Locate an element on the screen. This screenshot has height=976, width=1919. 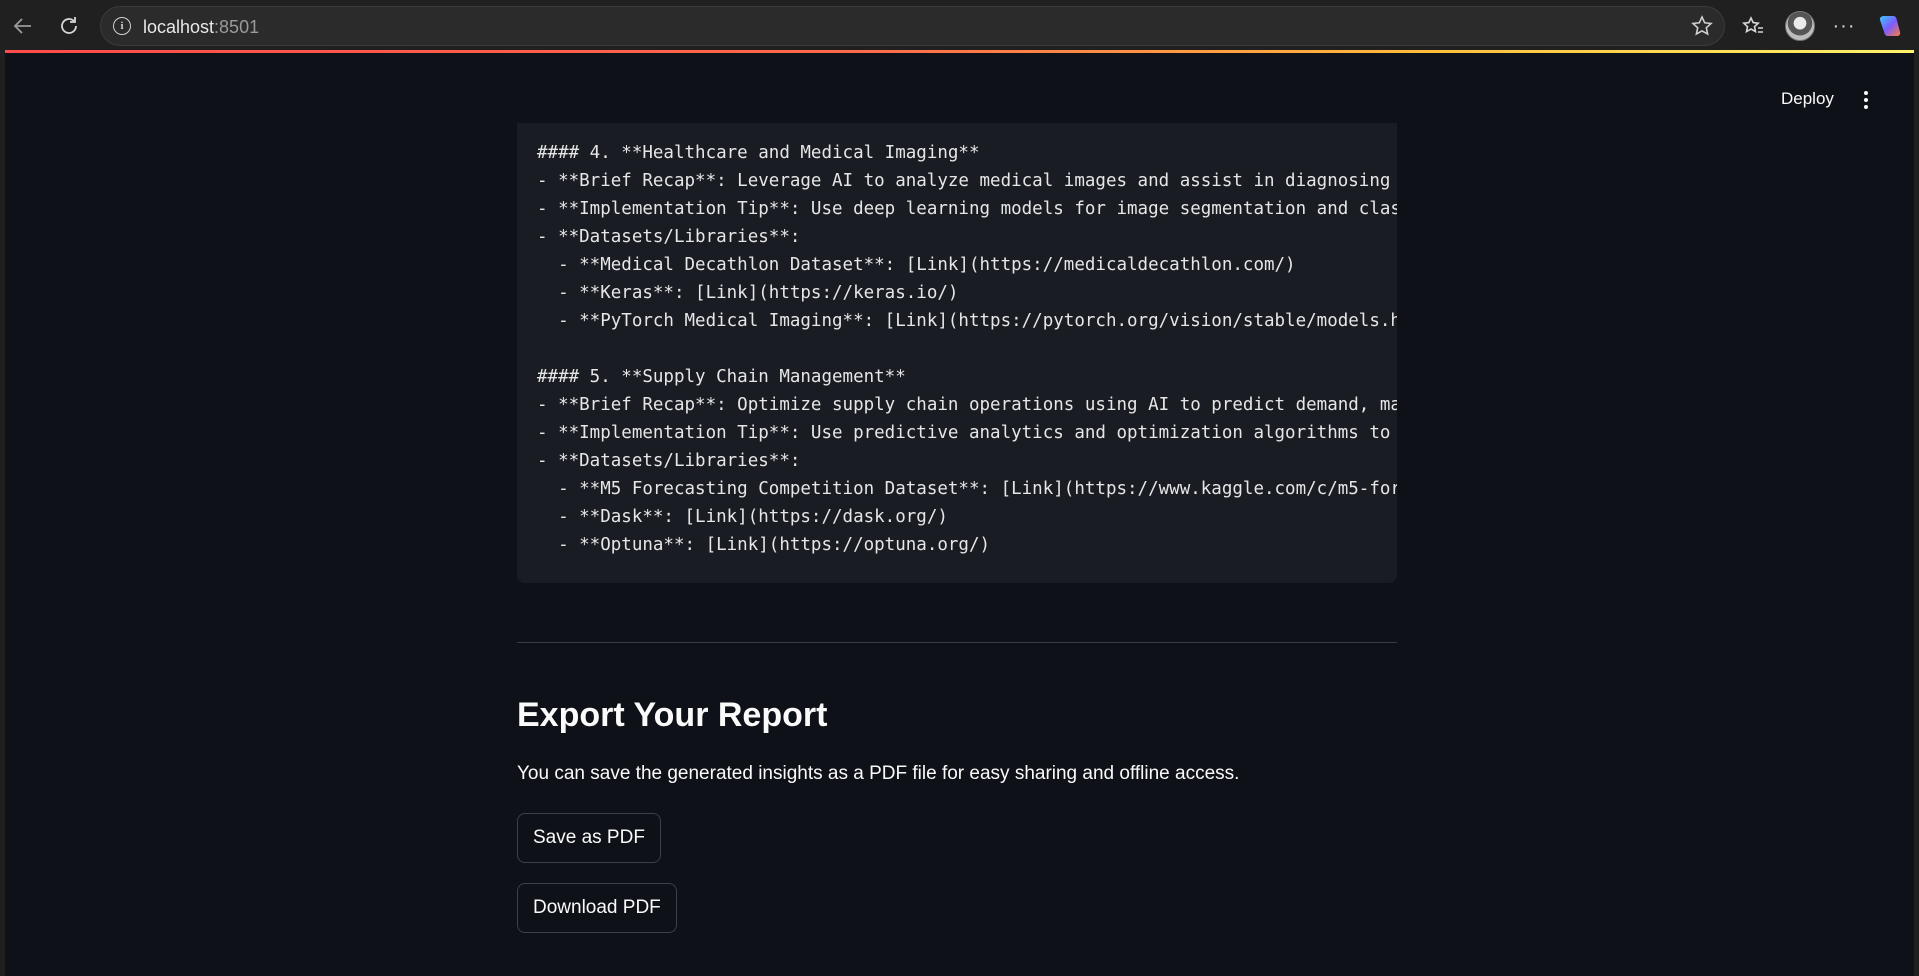
browser-toolbar: i localhost:8501 ··· is located at coordinates (959, 25).